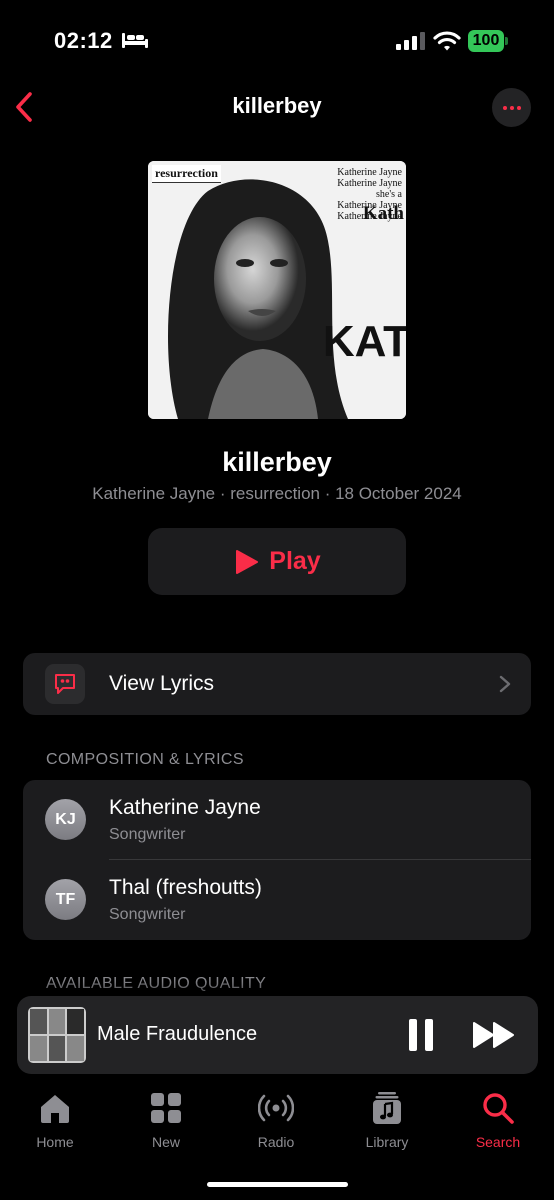 This screenshot has height=1200, width=554. What do you see at coordinates (447, 41) in the screenshot?
I see `wifi-icon` at bounding box center [447, 41].